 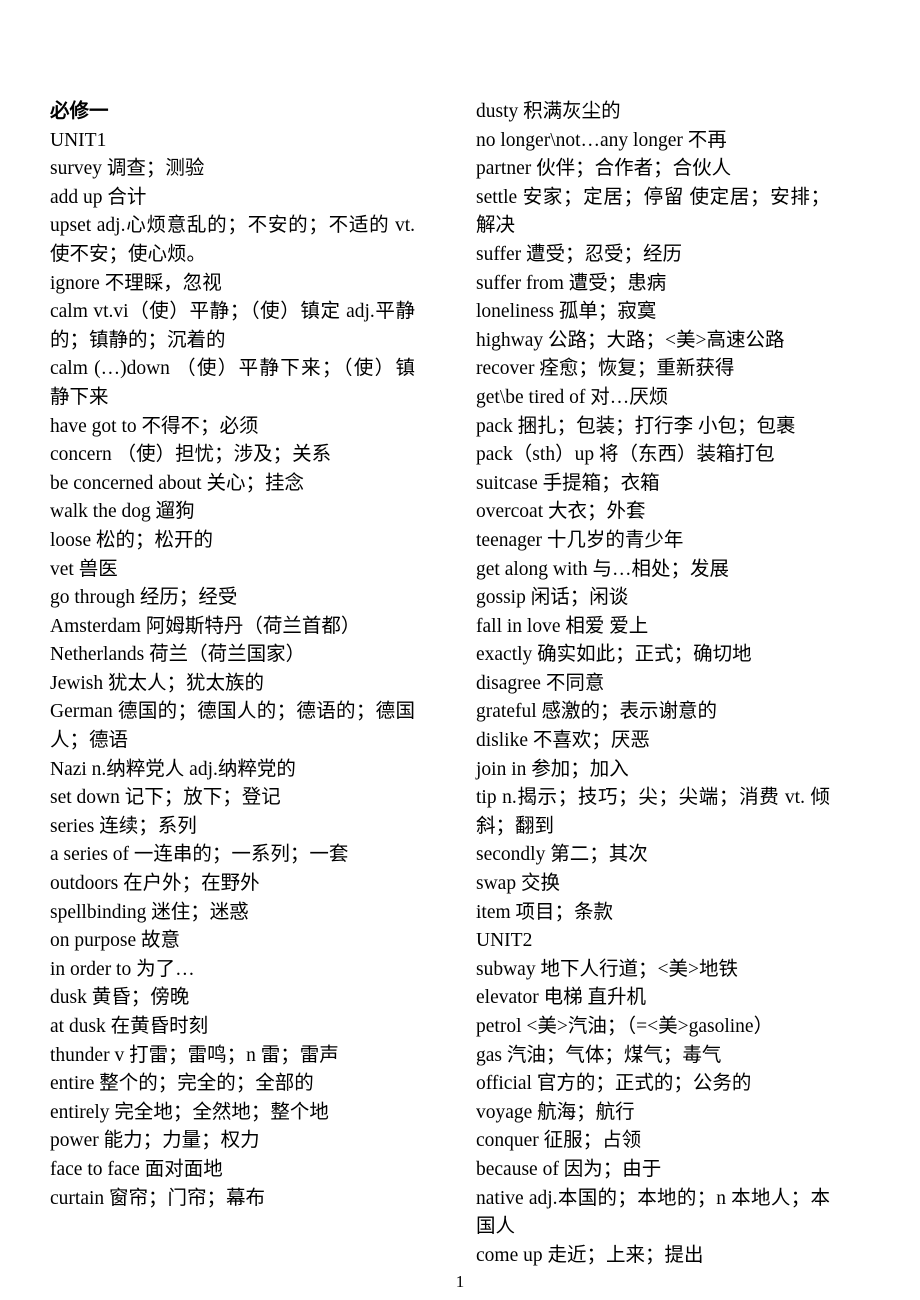 I want to click on vocab-entry: a series of 一连串的；一系列；一套, so click(x=199, y=855).